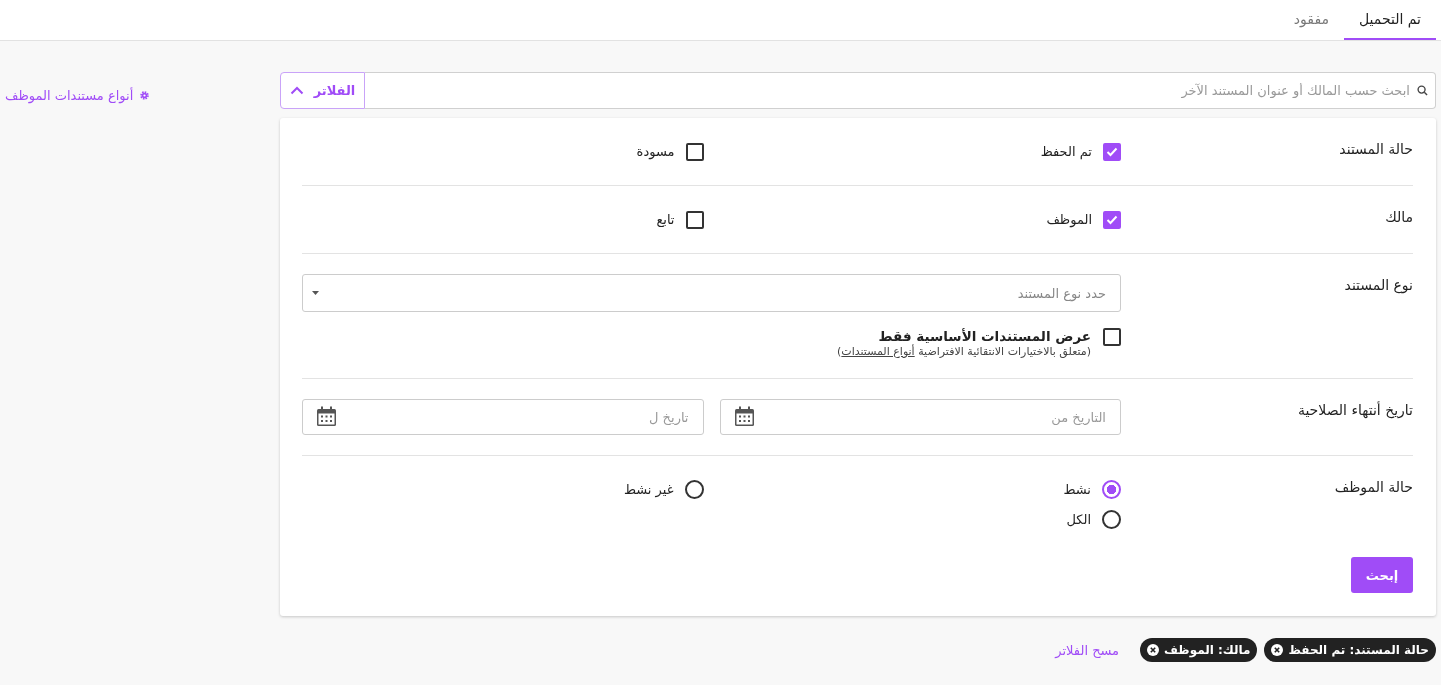 The height and width of the screenshot is (685, 1441). What do you see at coordinates (1354, 410) in the screenshot?
I see `filter-label: تاريخ أنتهاء الصلاحية` at bounding box center [1354, 410].